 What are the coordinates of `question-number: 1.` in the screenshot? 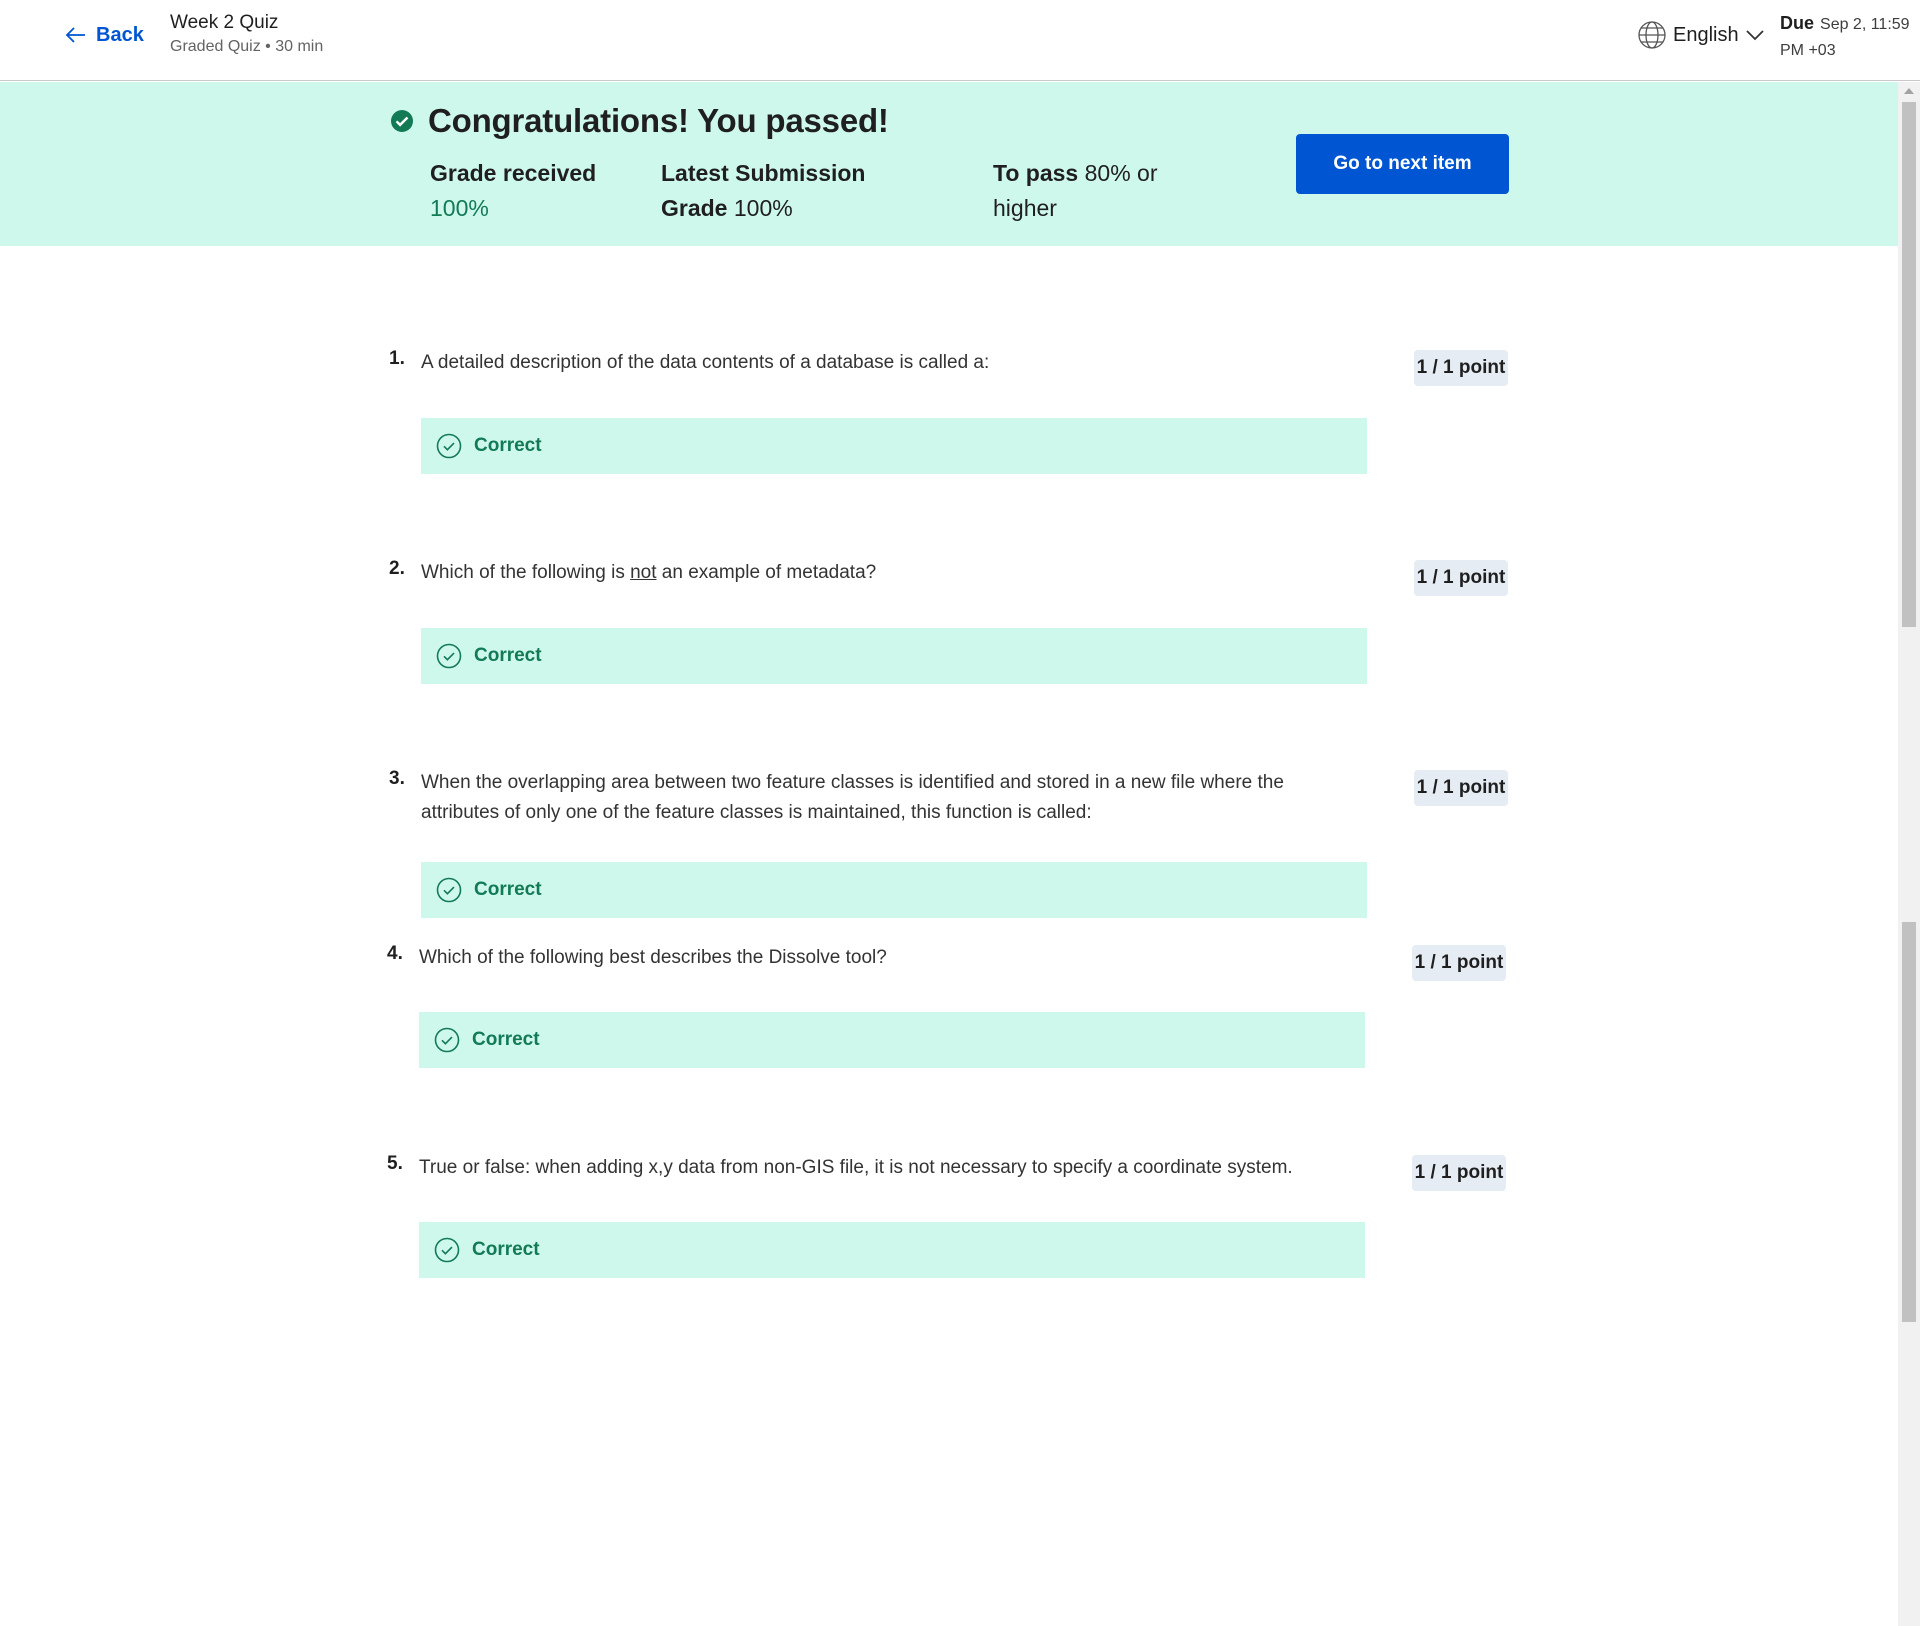 It's located at (397, 358).